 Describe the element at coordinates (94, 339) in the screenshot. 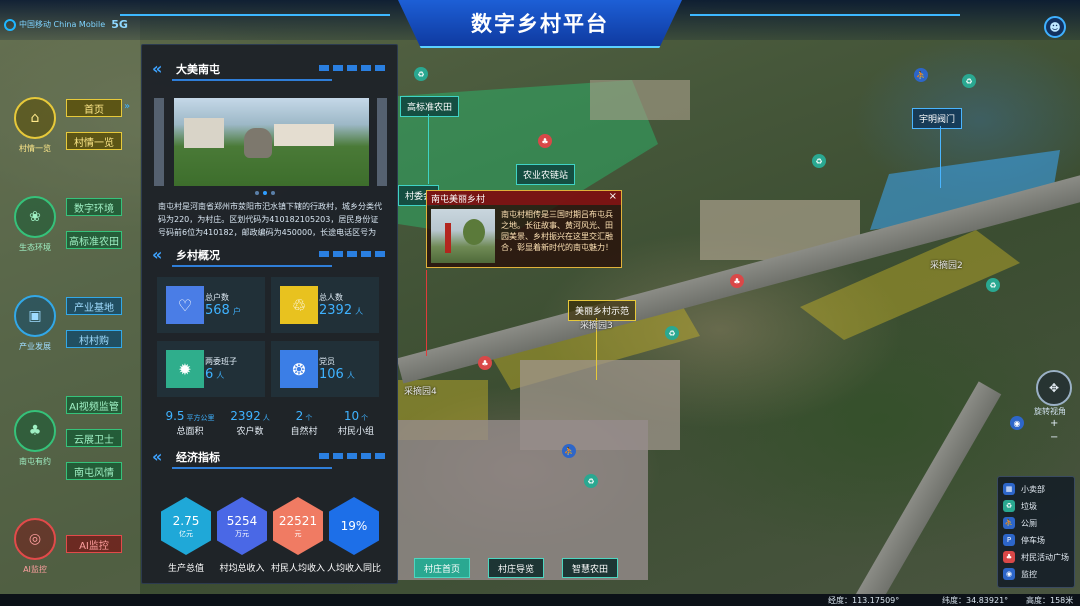

I see `nav-button-village-shop: 村村购` at that location.